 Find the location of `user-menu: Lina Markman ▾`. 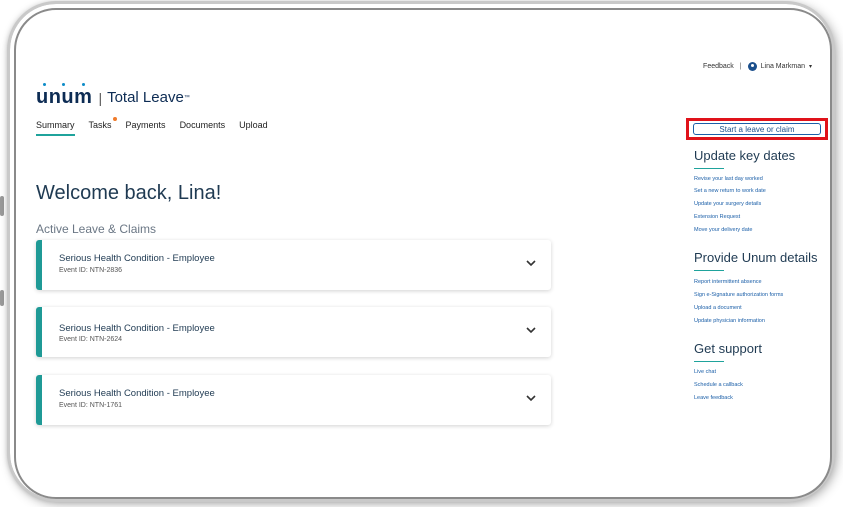

user-menu: Lina Markman ▾ is located at coordinates (779, 66).